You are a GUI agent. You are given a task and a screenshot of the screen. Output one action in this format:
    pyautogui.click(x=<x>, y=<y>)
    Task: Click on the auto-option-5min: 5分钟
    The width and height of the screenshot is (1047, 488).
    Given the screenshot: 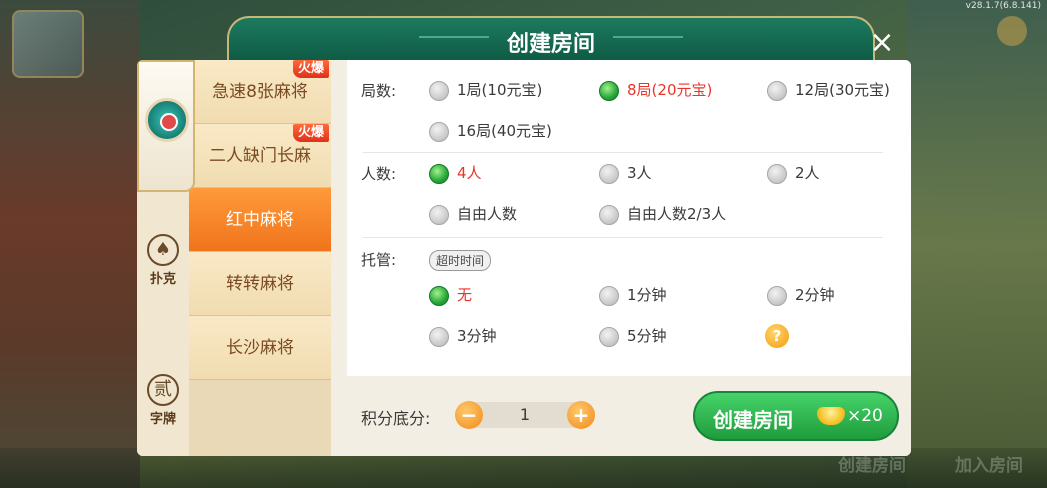 What is the action you would take?
    pyautogui.click(x=633, y=336)
    